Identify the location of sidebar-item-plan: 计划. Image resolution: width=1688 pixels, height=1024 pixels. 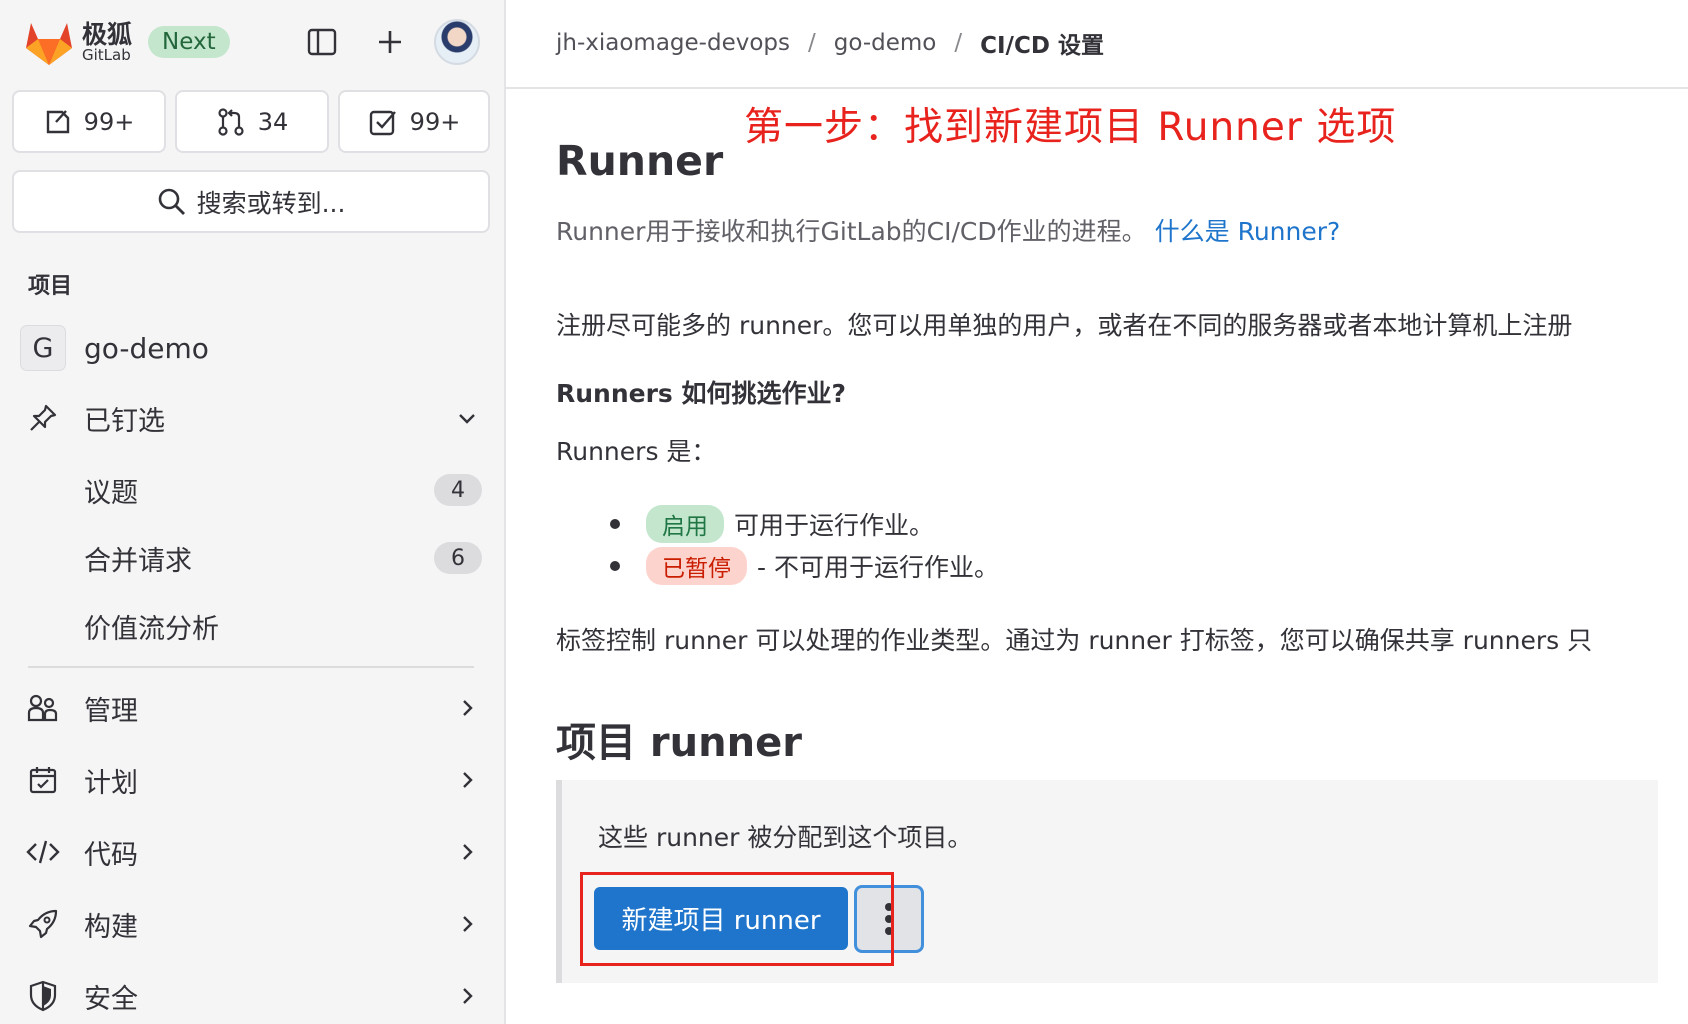
(252, 780).